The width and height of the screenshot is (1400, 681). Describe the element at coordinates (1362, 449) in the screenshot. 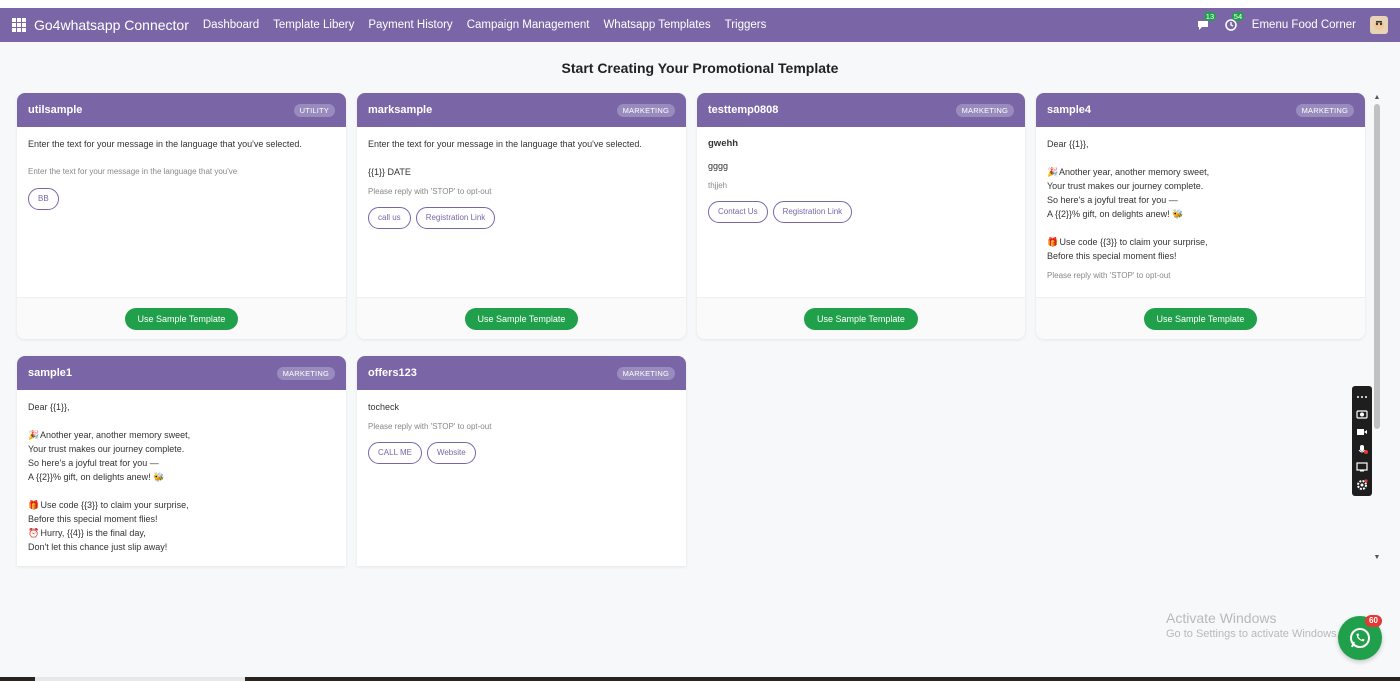

I see `microphone-icon` at that location.